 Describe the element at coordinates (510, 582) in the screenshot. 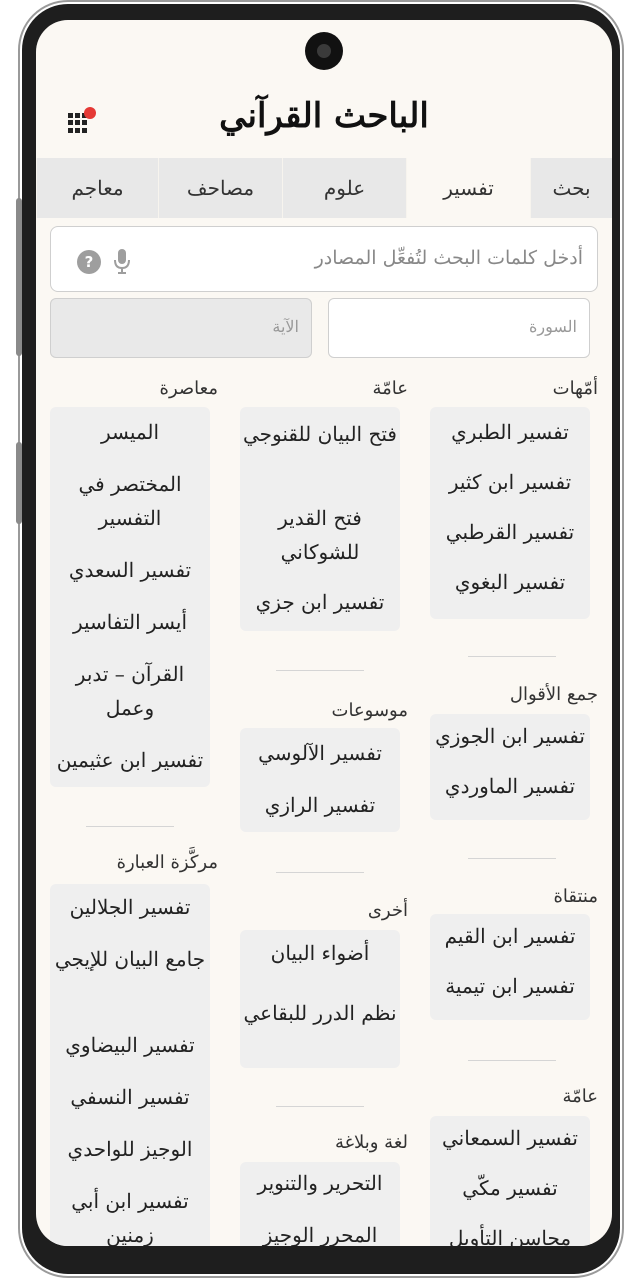

I see `source-item: تفسير البغوي` at that location.